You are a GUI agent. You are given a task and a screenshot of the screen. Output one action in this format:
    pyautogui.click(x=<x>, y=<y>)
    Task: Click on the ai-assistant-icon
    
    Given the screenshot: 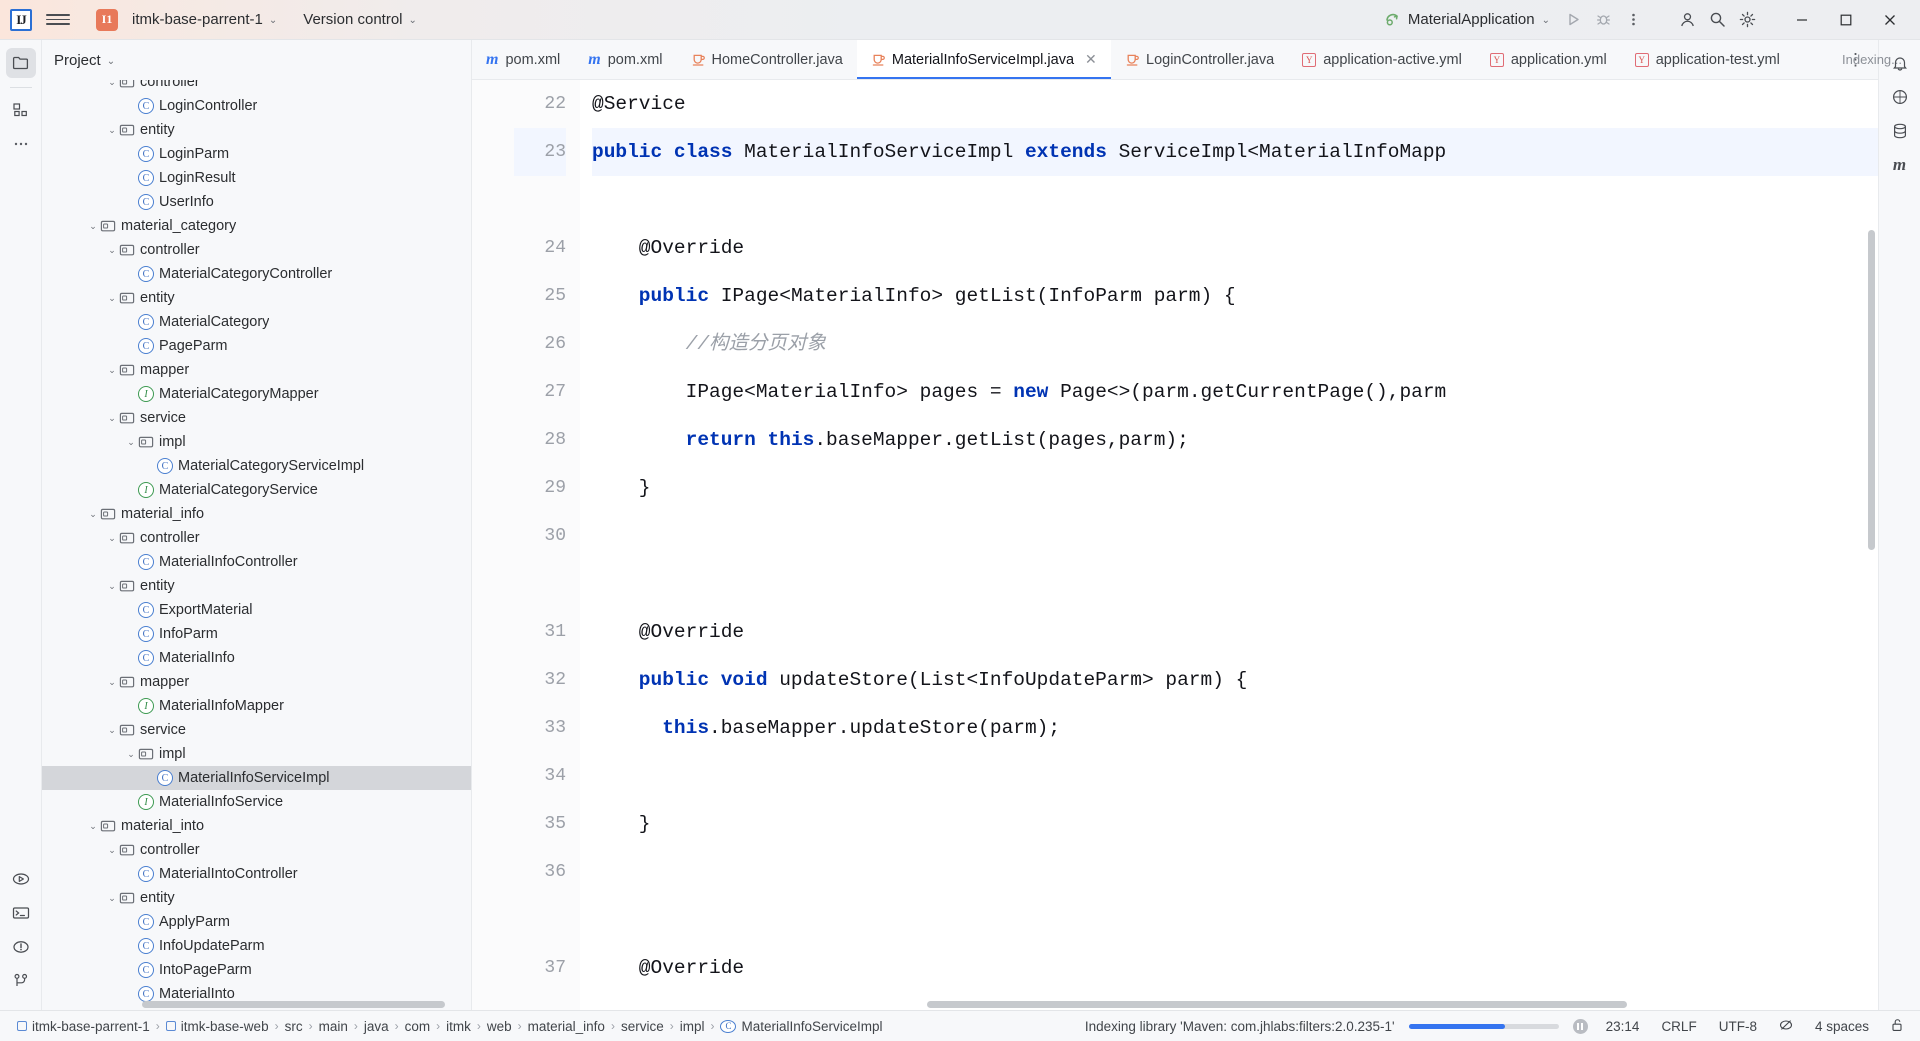 What is the action you would take?
    pyautogui.click(x=1900, y=97)
    